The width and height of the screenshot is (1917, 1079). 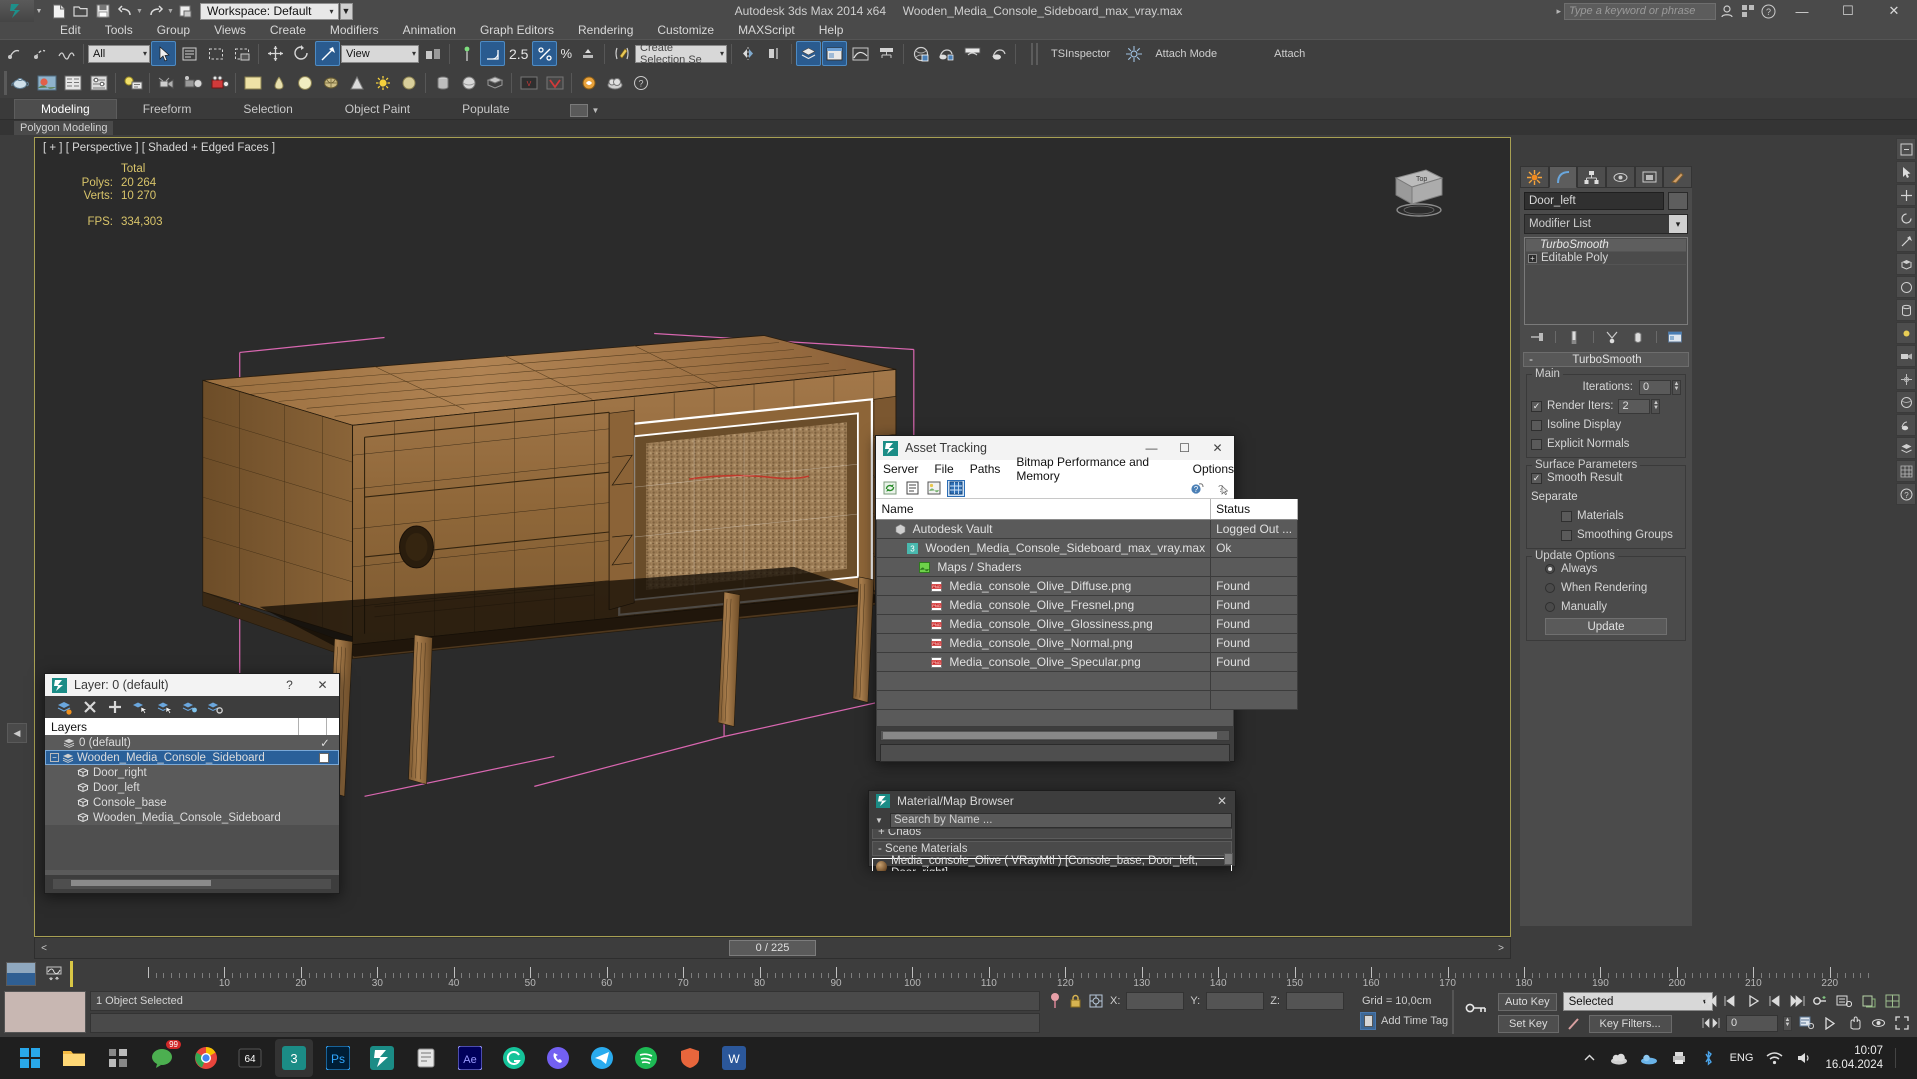 What do you see at coordinates (1906, 425) in the screenshot?
I see `rail-render-icon` at bounding box center [1906, 425].